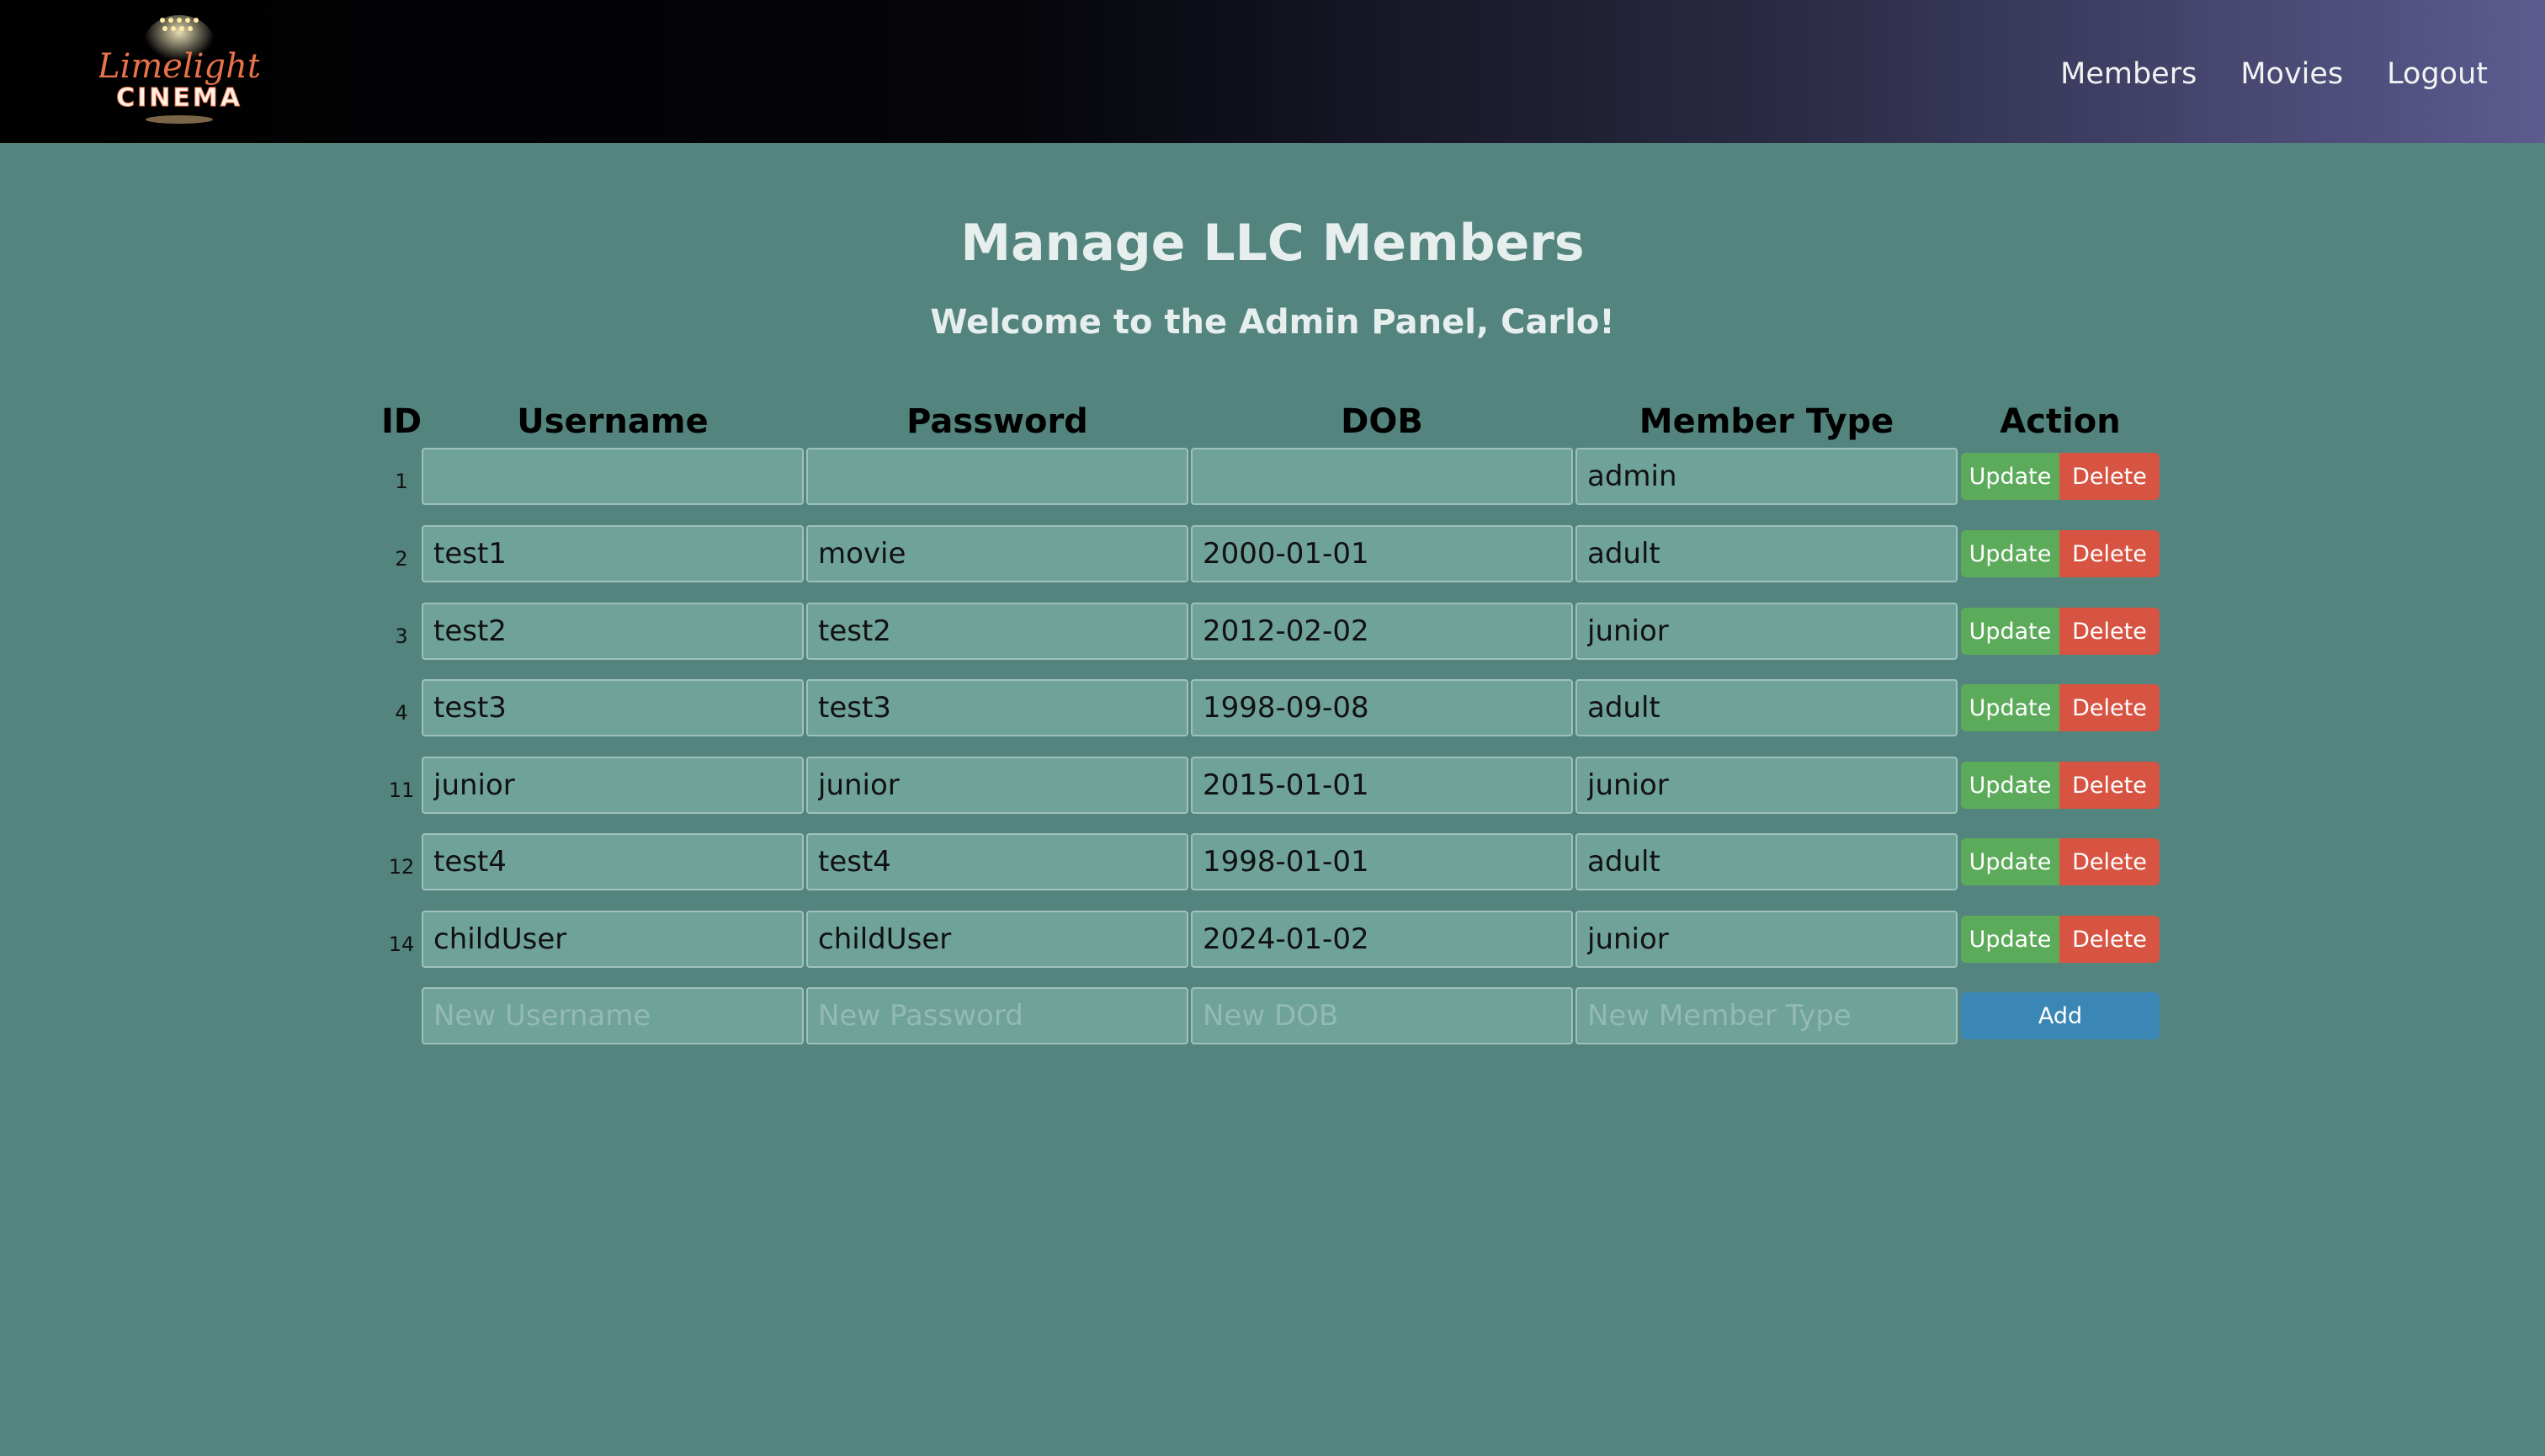 The width and height of the screenshot is (2545, 1456). Describe the element at coordinates (401, 713) in the screenshot. I see `row-id: 4` at that location.